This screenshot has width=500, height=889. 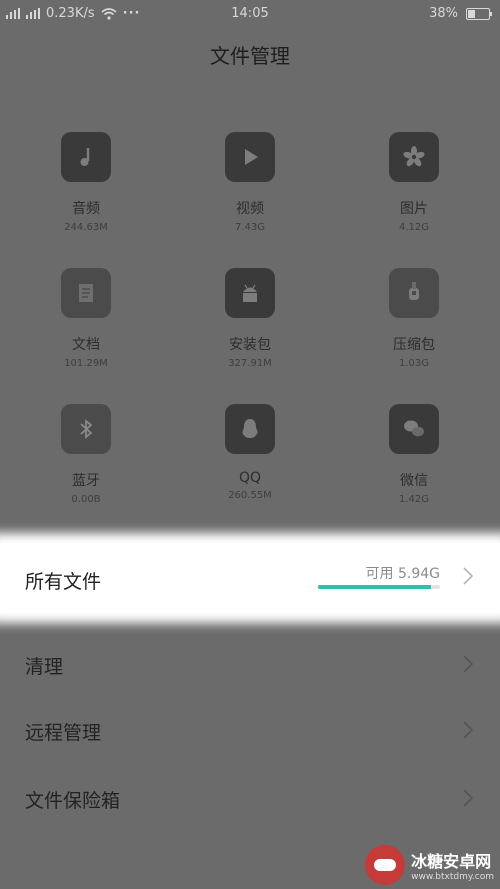 What do you see at coordinates (86, 363) in the screenshot?
I see `category-size: 101.29M` at bounding box center [86, 363].